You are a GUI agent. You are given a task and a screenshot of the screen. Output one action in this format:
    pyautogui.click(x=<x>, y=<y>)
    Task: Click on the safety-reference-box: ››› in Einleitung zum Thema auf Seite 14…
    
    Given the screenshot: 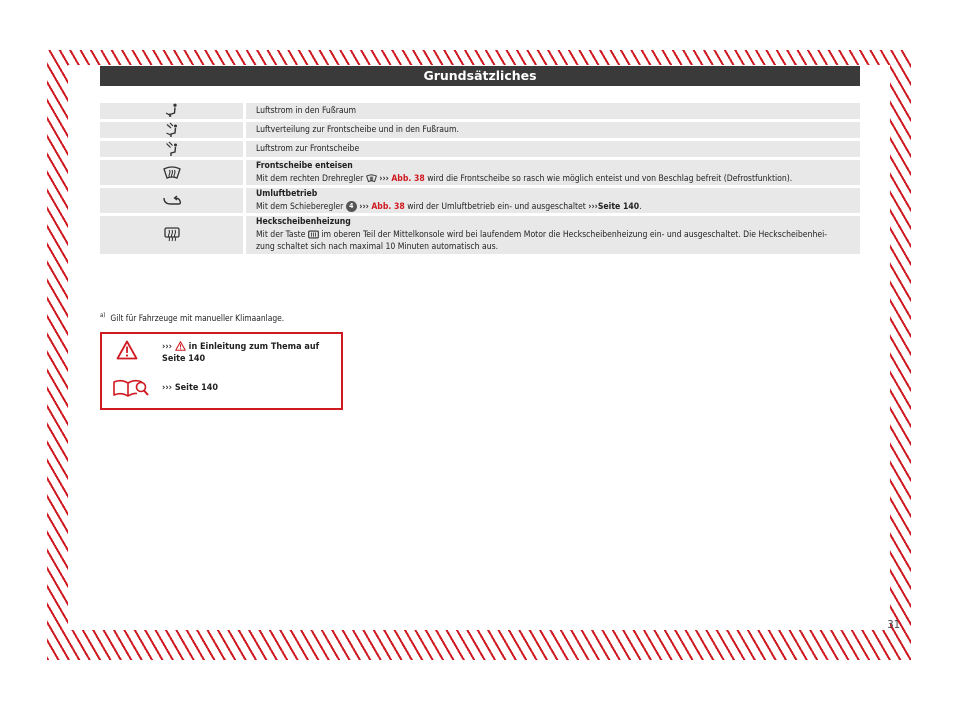 What is the action you would take?
    pyautogui.click(x=221, y=371)
    